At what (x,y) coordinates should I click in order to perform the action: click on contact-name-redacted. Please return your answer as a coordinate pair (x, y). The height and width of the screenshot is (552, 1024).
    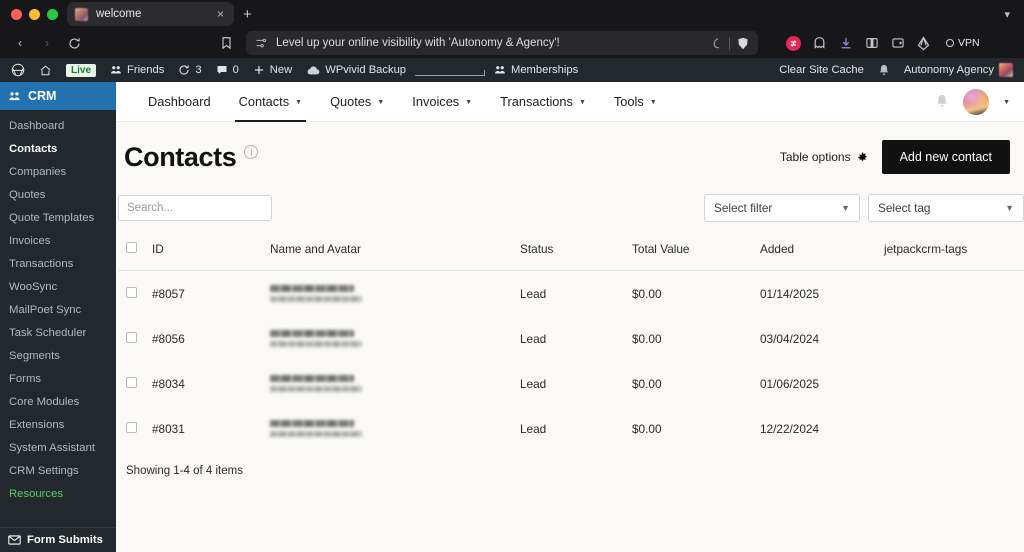
    Looking at the image, I should click on (312, 288).